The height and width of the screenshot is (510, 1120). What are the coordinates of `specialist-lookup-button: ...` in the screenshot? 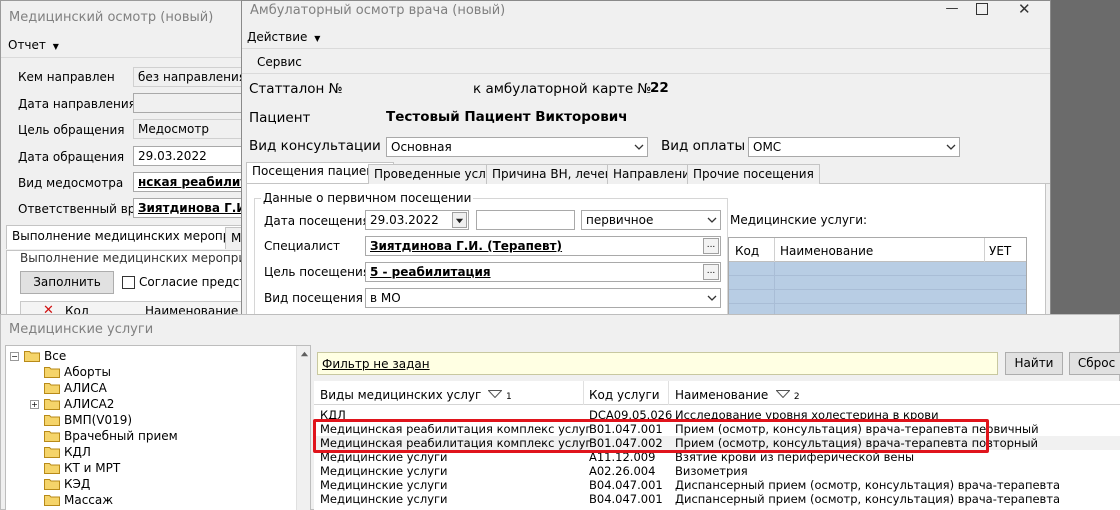 It's located at (711, 246).